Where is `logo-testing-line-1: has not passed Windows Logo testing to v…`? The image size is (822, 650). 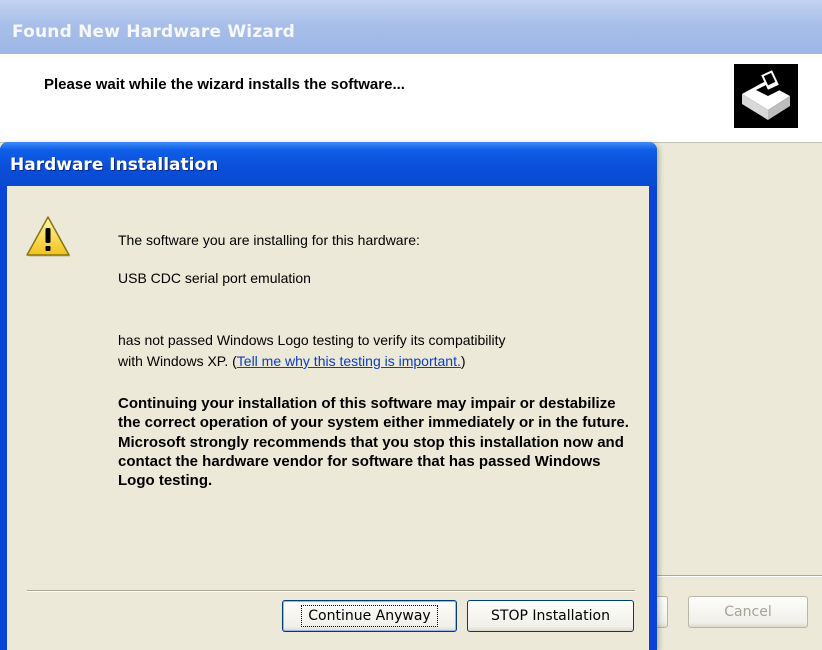
logo-testing-line-1: has not passed Windows Logo testing to v… is located at coordinates (312, 340).